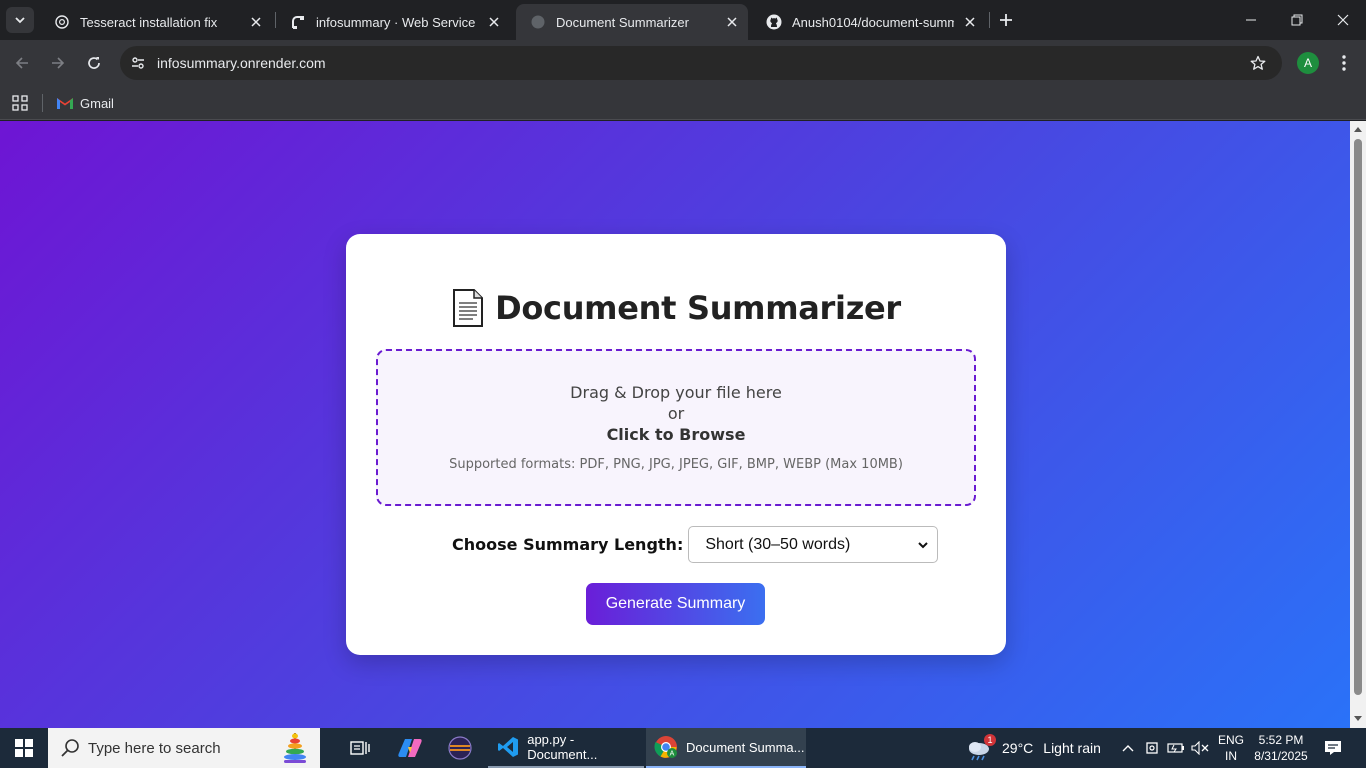 This screenshot has width=1366, height=768. I want to click on tab-github: Anush0104/document-summarizer, so click(869, 22).